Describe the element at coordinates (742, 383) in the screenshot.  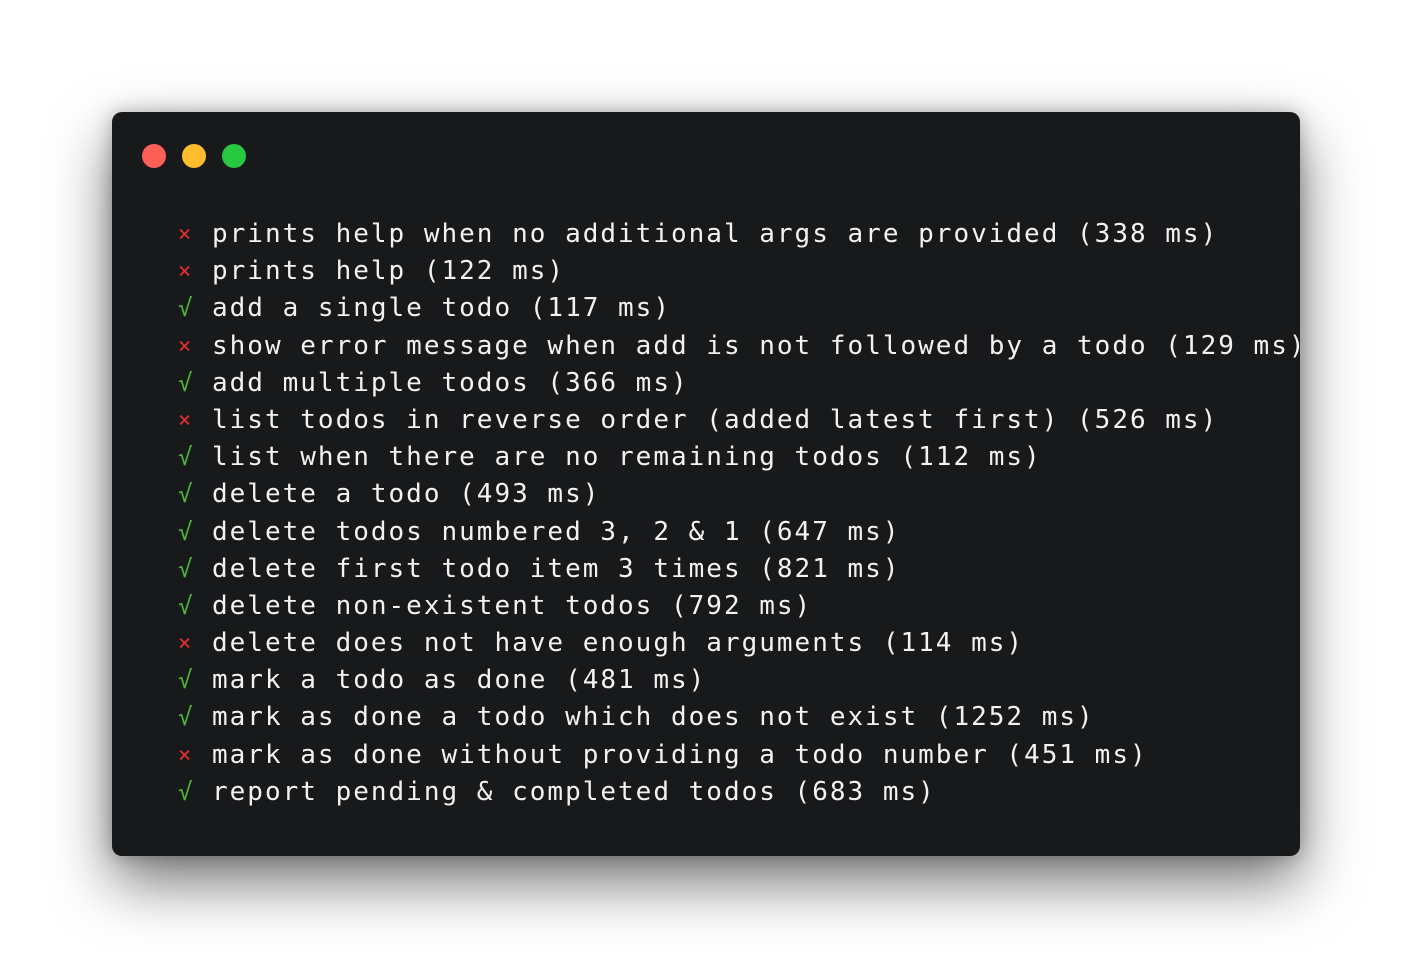
I see `test-result-line: √ add multiple todos (366 ms)` at that location.